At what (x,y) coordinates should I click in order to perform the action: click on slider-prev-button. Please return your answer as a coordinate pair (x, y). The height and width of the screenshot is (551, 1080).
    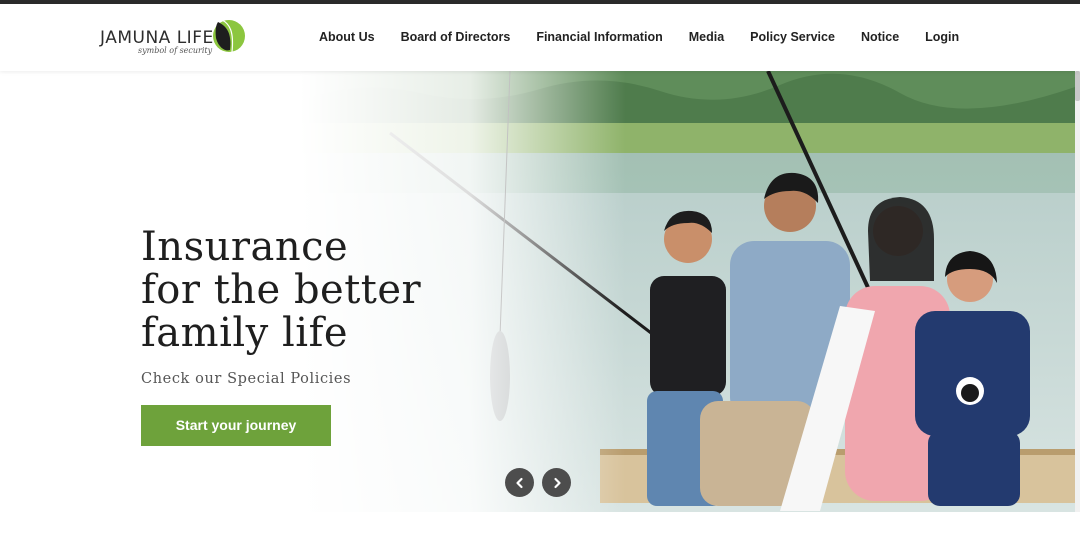
    Looking at the image, I should click on (519, 482).